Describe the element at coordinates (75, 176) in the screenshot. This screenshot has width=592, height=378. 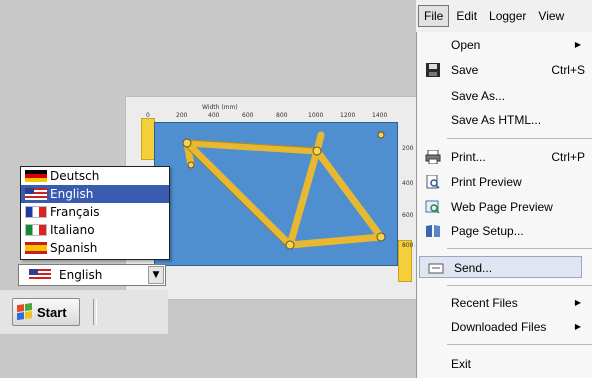
I see `language-label: Deutsch` at that location.